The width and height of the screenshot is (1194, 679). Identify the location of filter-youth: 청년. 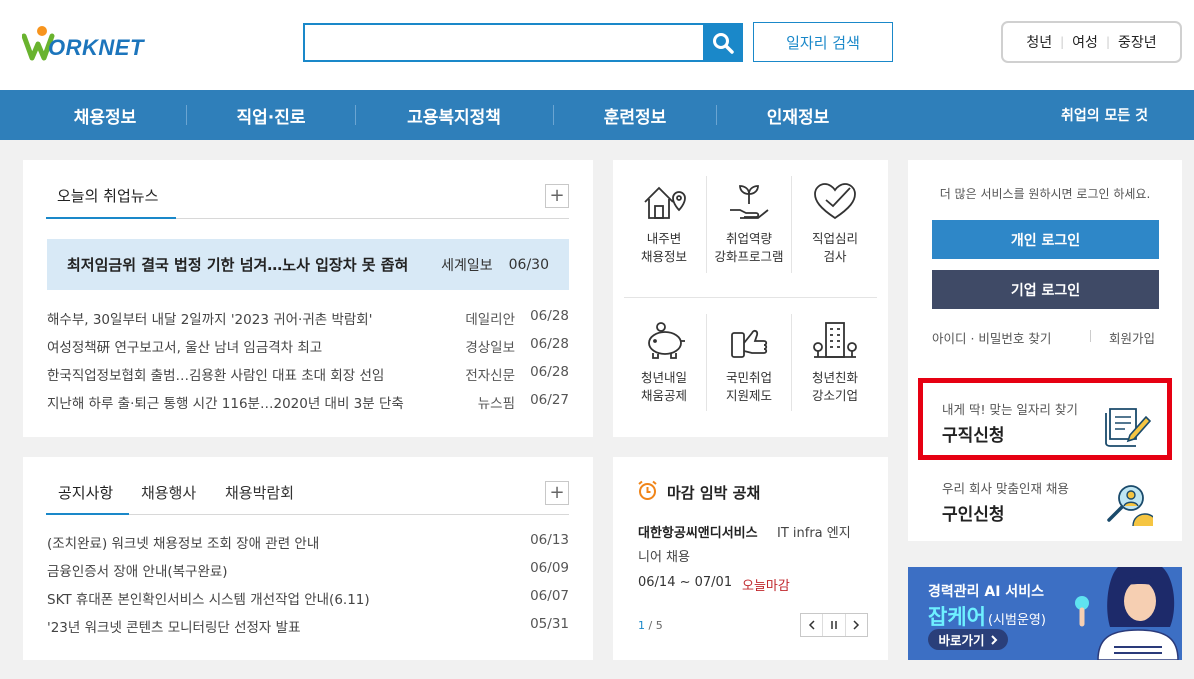
(1039, 42).